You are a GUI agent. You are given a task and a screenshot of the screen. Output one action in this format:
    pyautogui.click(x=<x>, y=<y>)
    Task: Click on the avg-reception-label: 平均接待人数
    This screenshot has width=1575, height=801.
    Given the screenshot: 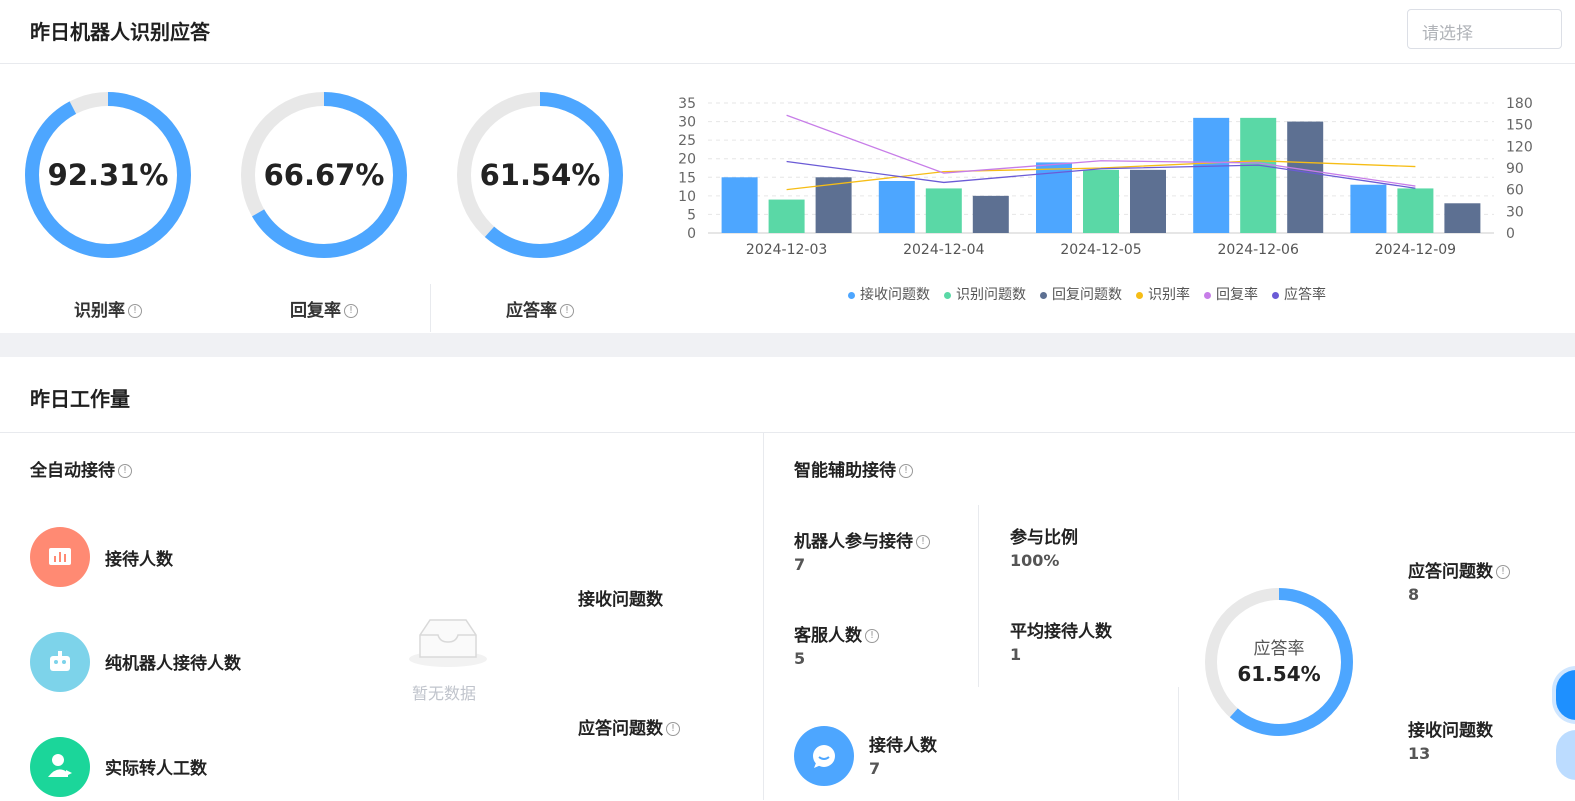 What is the action you would take?
    pyautogui.click(x=1061, y=632)
    